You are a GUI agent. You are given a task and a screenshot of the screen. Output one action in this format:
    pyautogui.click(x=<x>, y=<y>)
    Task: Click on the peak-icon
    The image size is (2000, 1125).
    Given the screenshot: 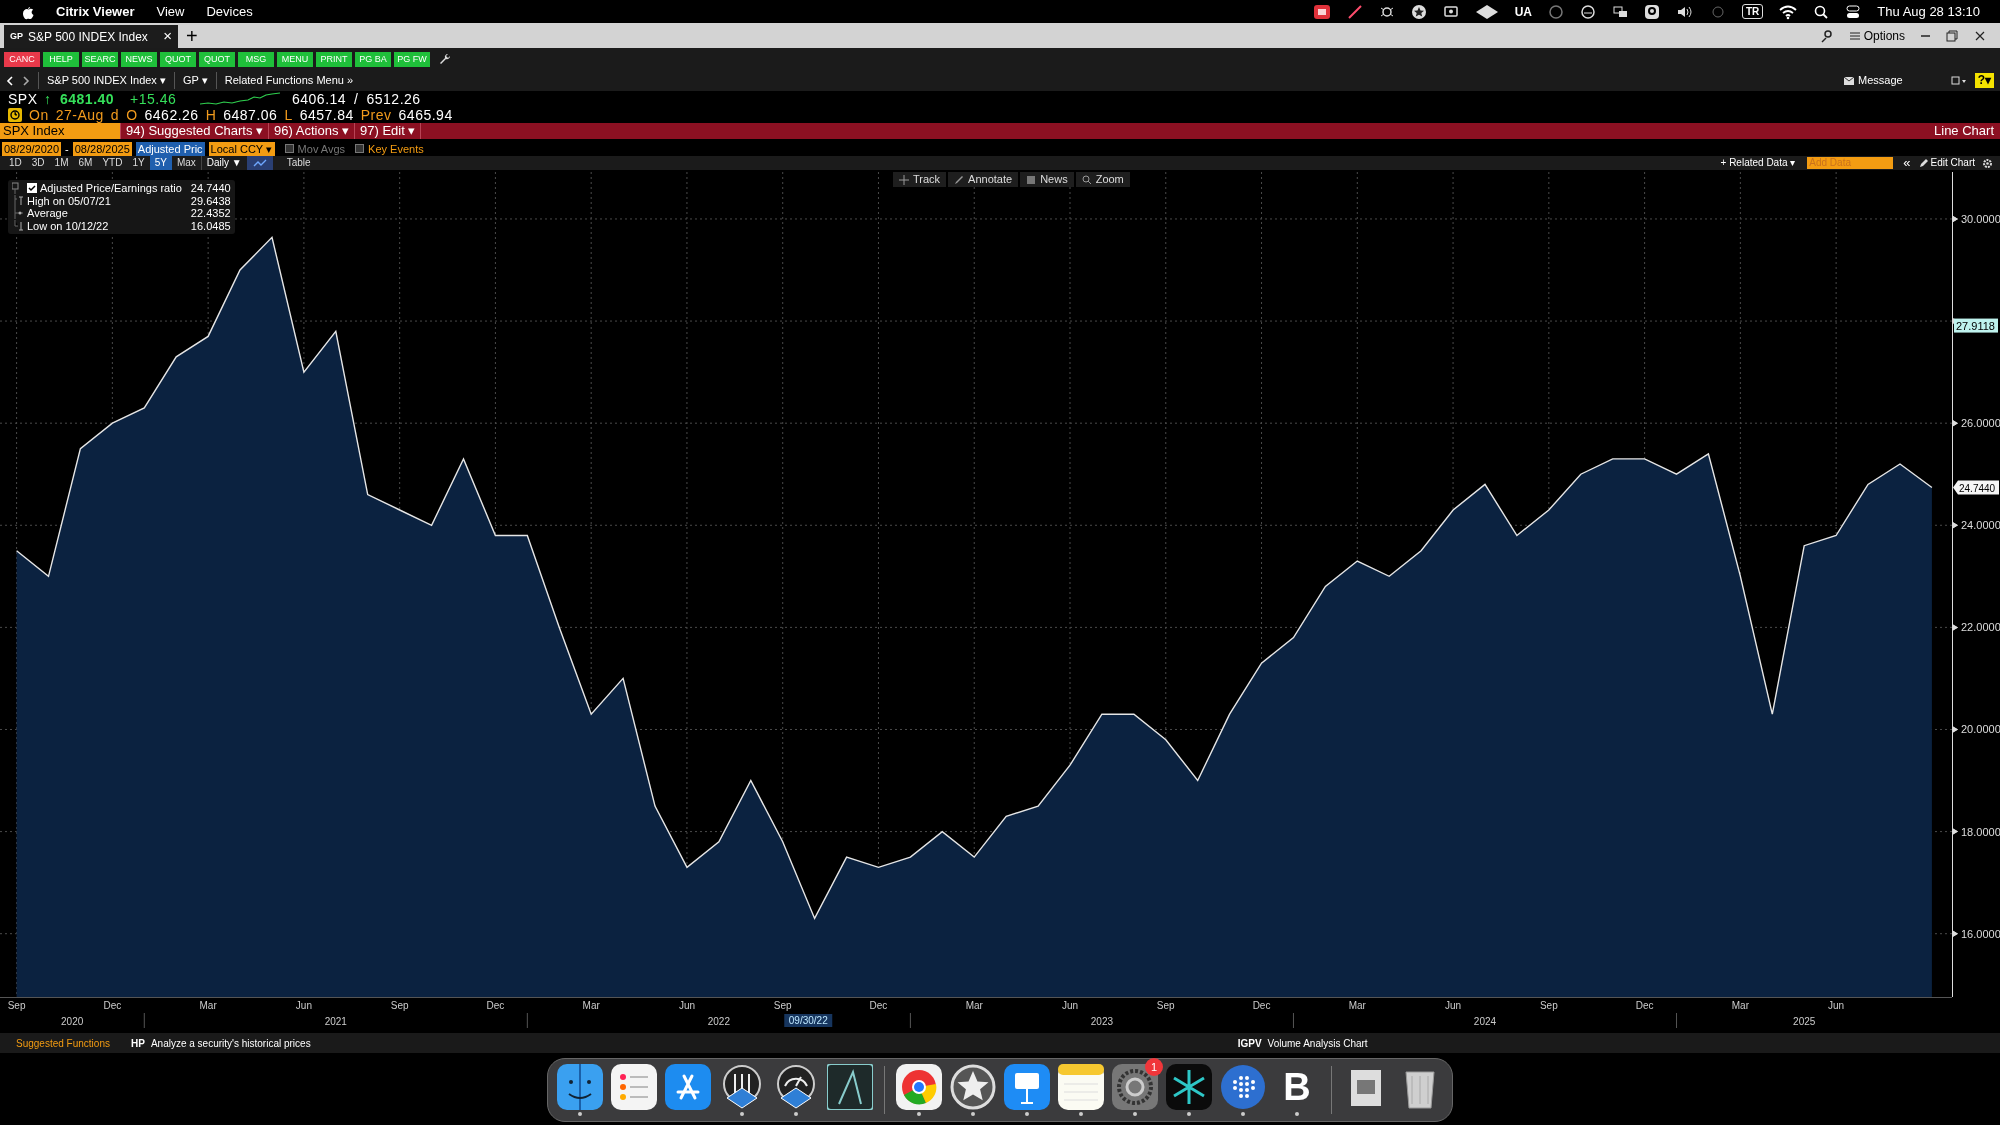 What is the action you would take?
    pyautogui.click(x=850, y=1087)
    